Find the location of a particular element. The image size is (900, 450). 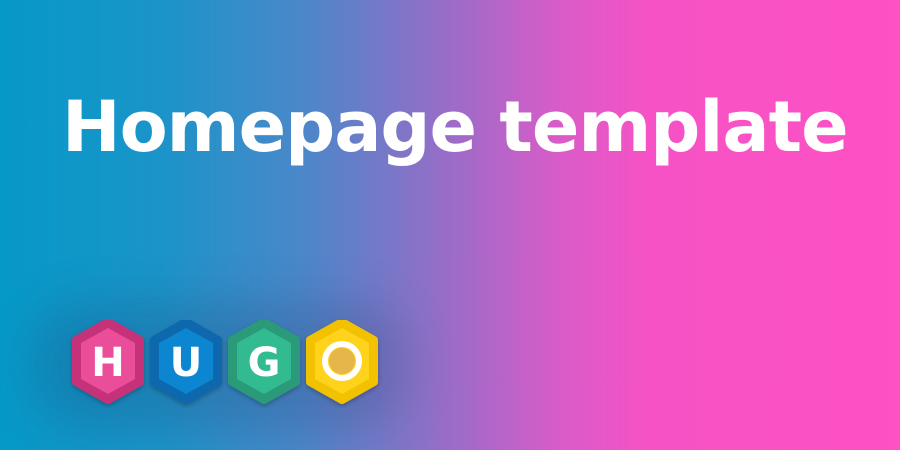

logo-letter-o-hexagon: O is located at coordinates (342, 362).